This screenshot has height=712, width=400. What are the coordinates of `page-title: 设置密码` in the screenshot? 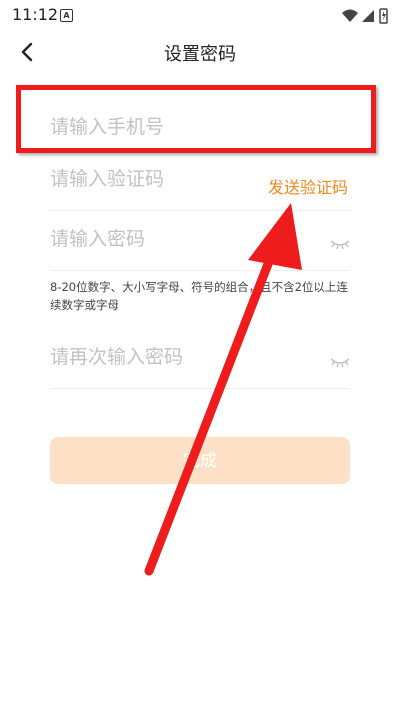 It's located at (200, 54).